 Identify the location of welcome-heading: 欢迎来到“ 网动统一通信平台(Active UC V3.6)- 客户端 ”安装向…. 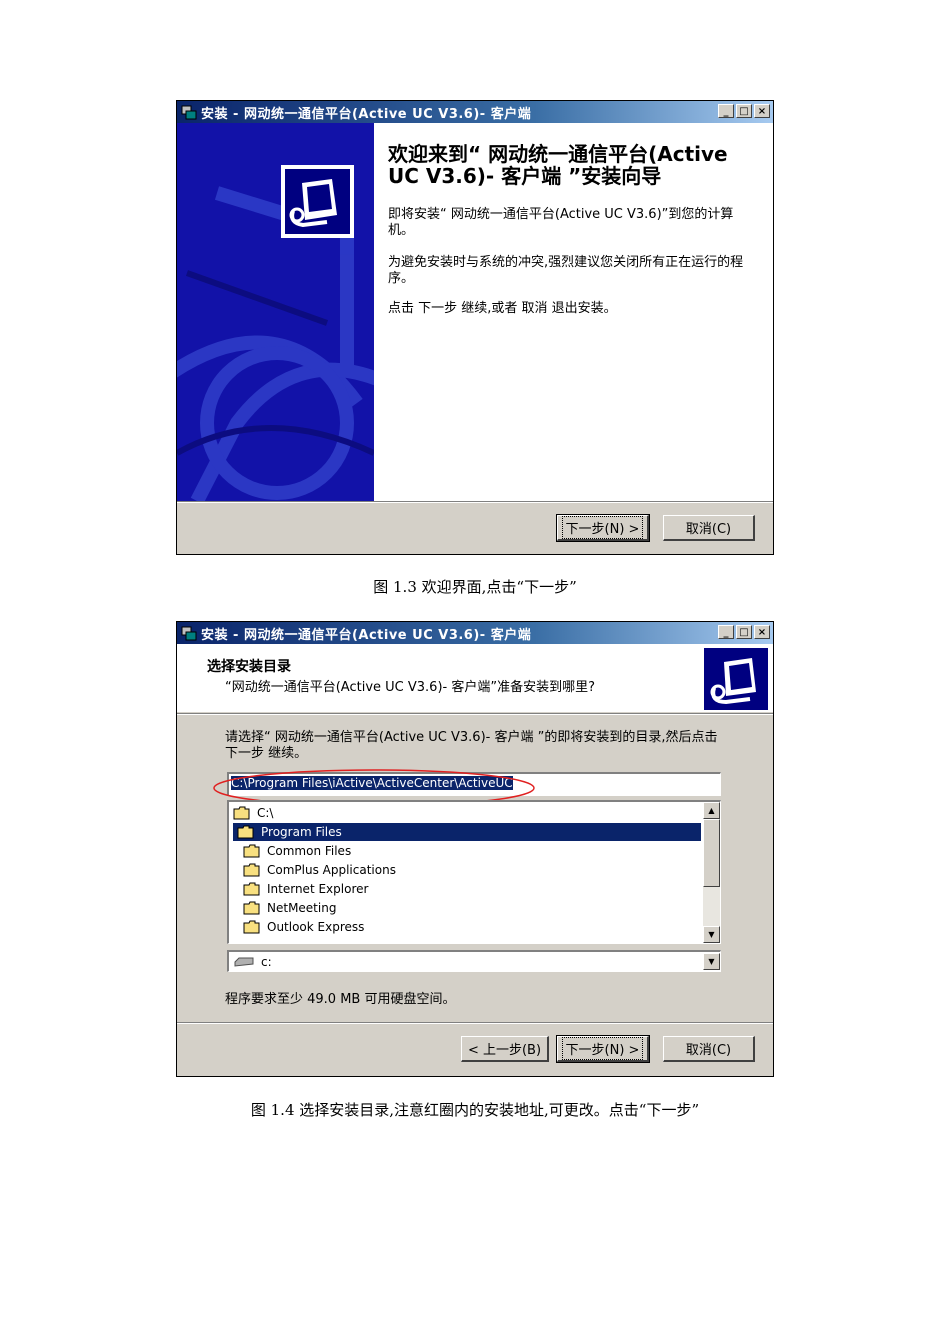
(558, 165).